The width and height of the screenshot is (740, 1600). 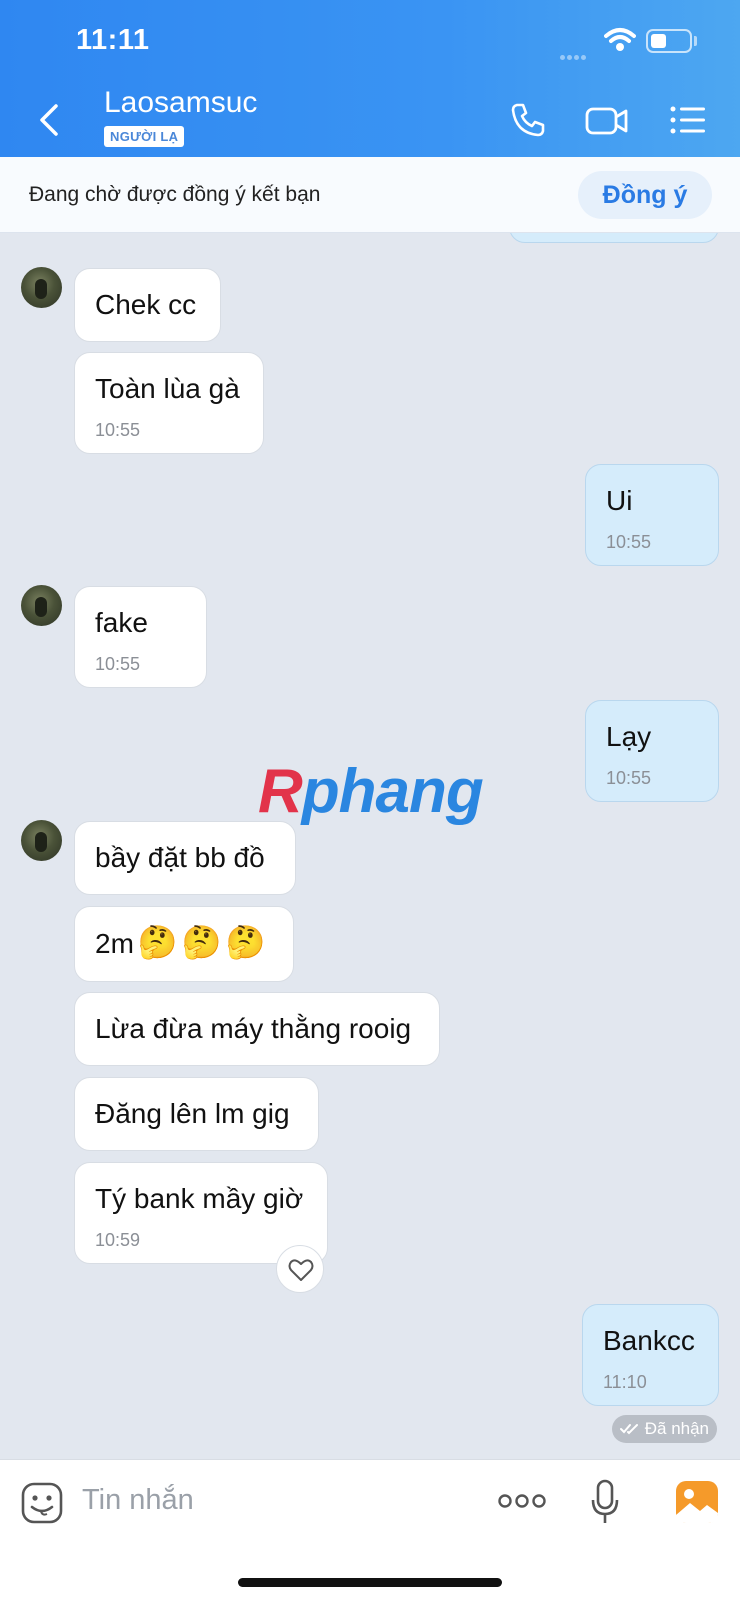 I want to click on pending-text: Đang chờ được đồng ý kết bạn, so click(x=175, y=194).